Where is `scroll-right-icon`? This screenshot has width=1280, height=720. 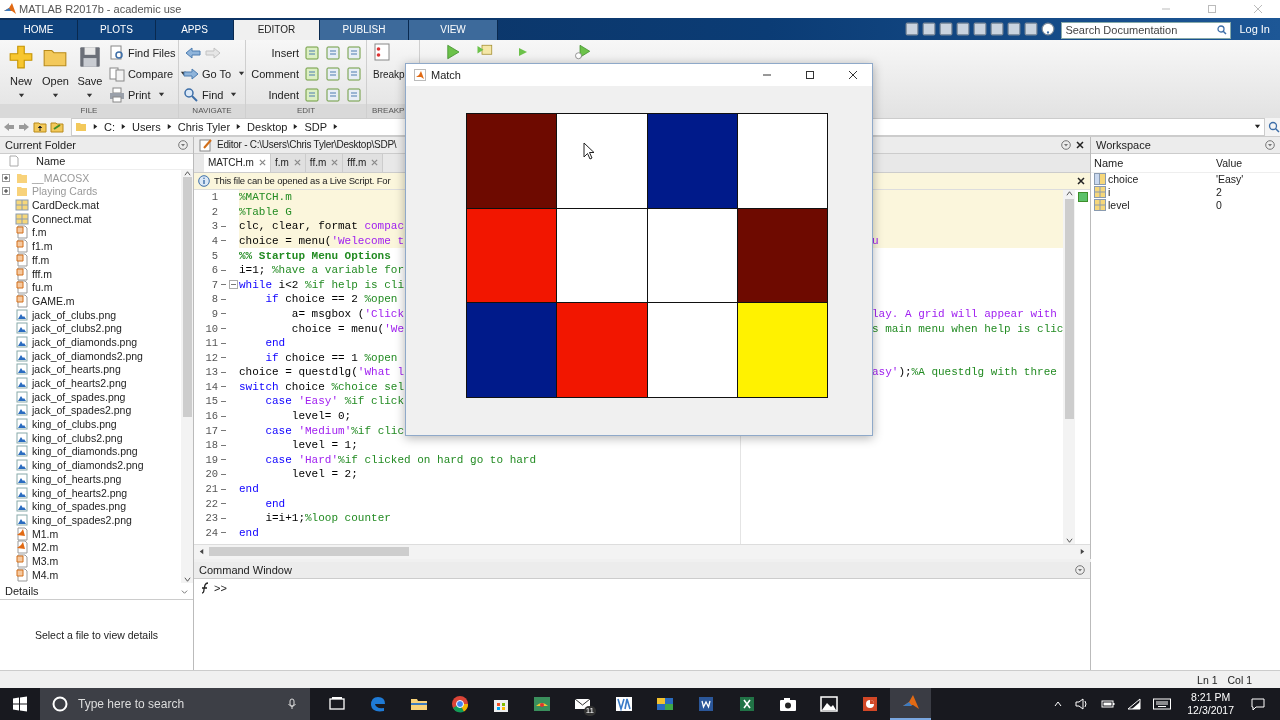
scroll-right-icon is located at coordinates (1082, 552).